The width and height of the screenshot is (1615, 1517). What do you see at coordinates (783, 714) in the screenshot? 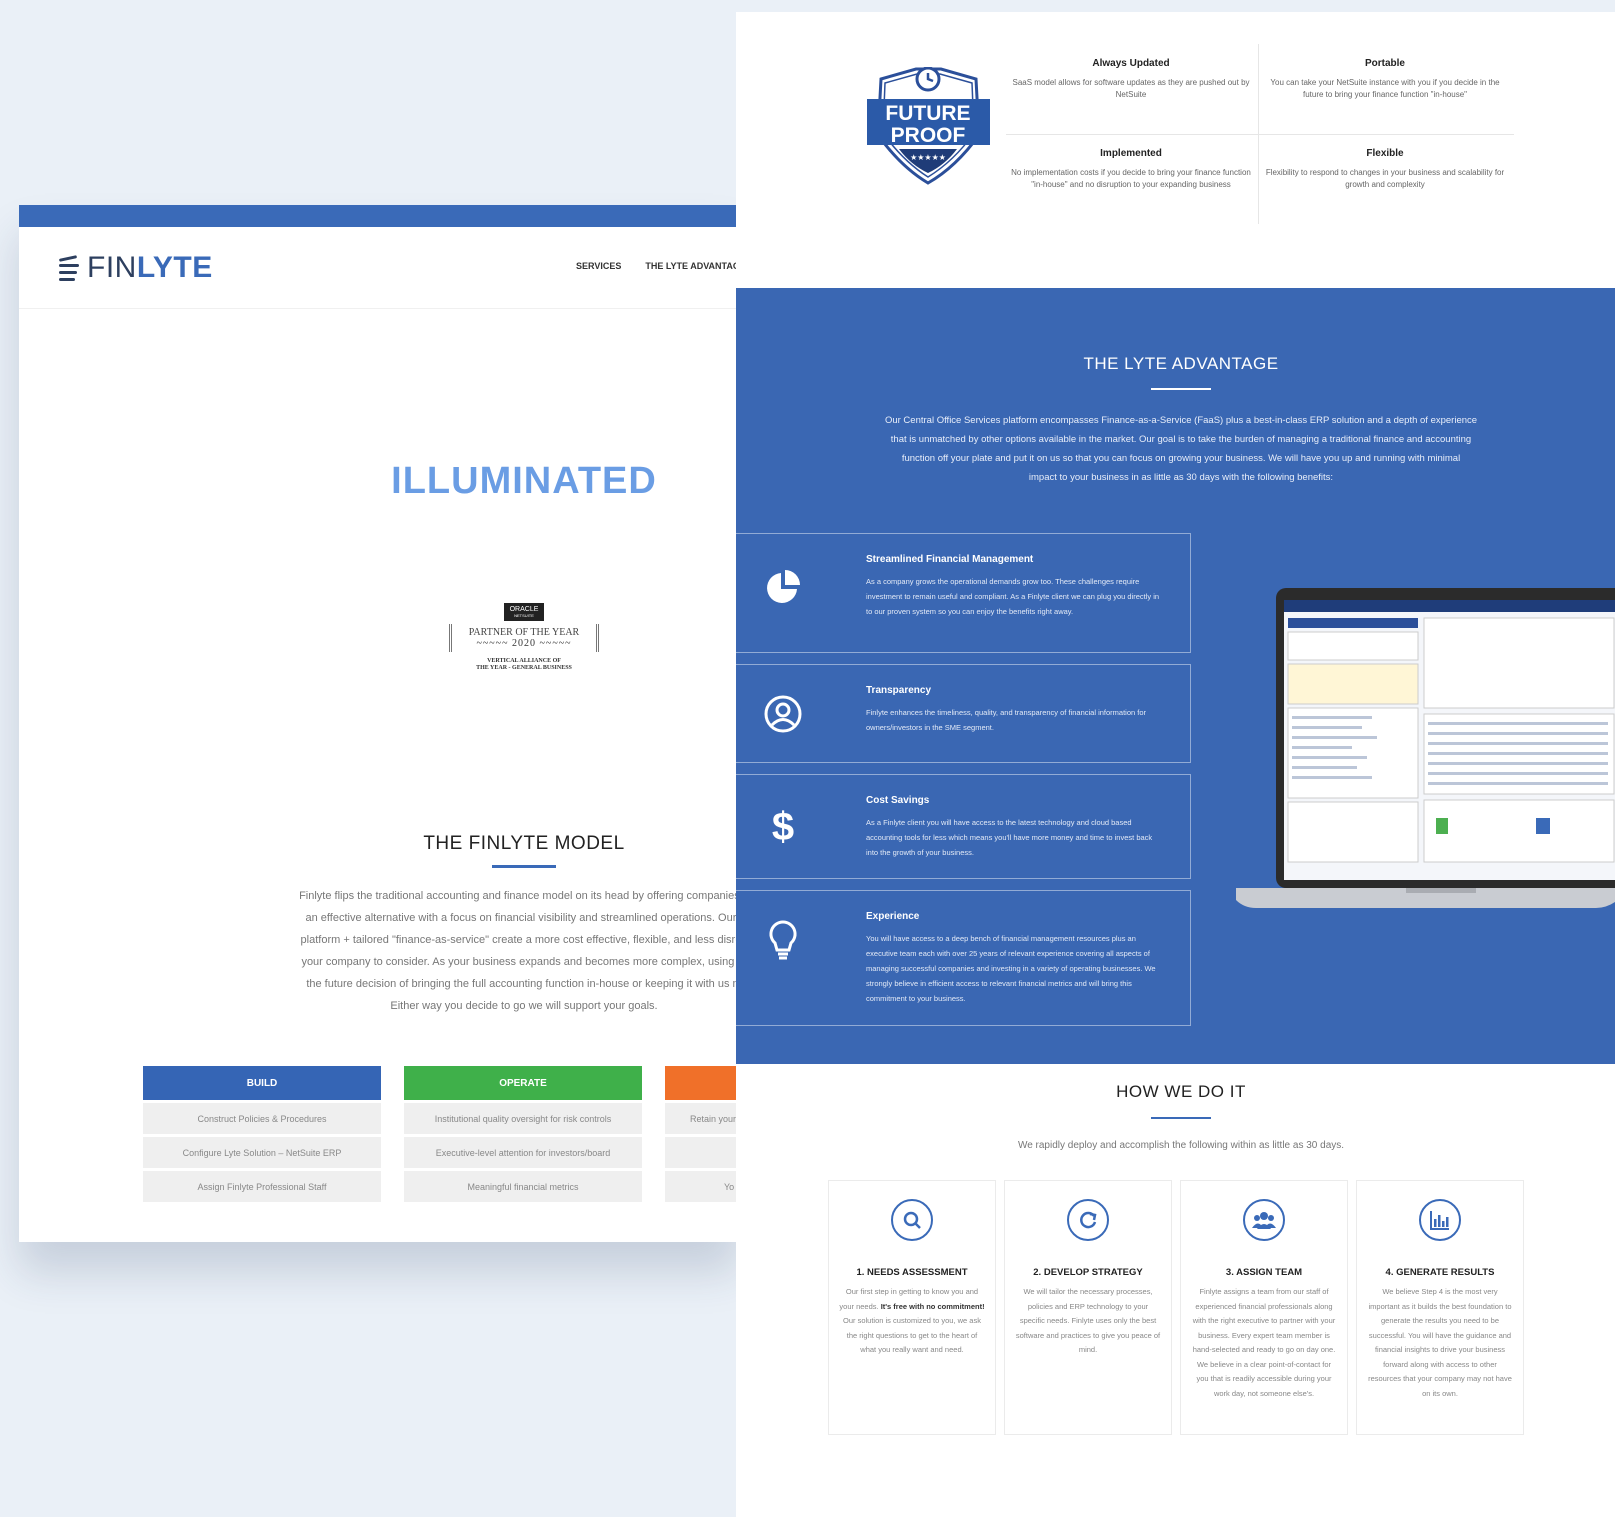
I see `user-circle-icon` at bounding box center [783, 714].